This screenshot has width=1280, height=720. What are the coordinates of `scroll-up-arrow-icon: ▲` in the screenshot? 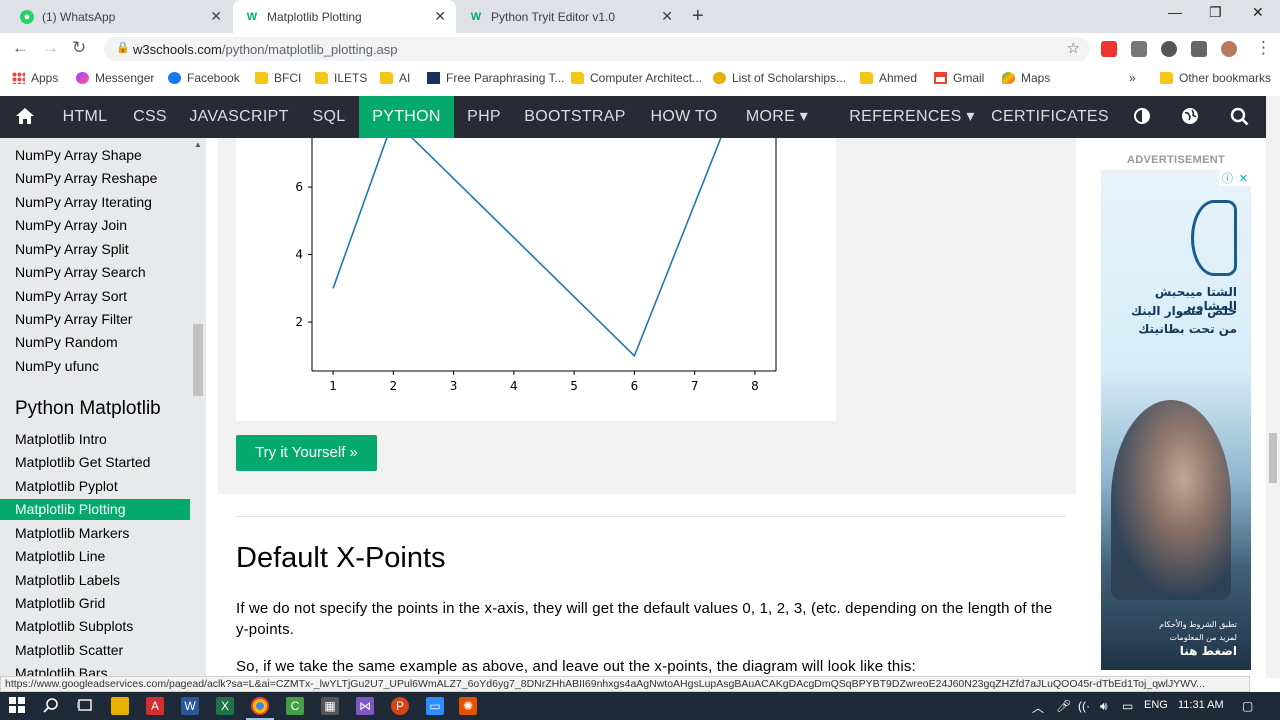 It's located at (198, 144).